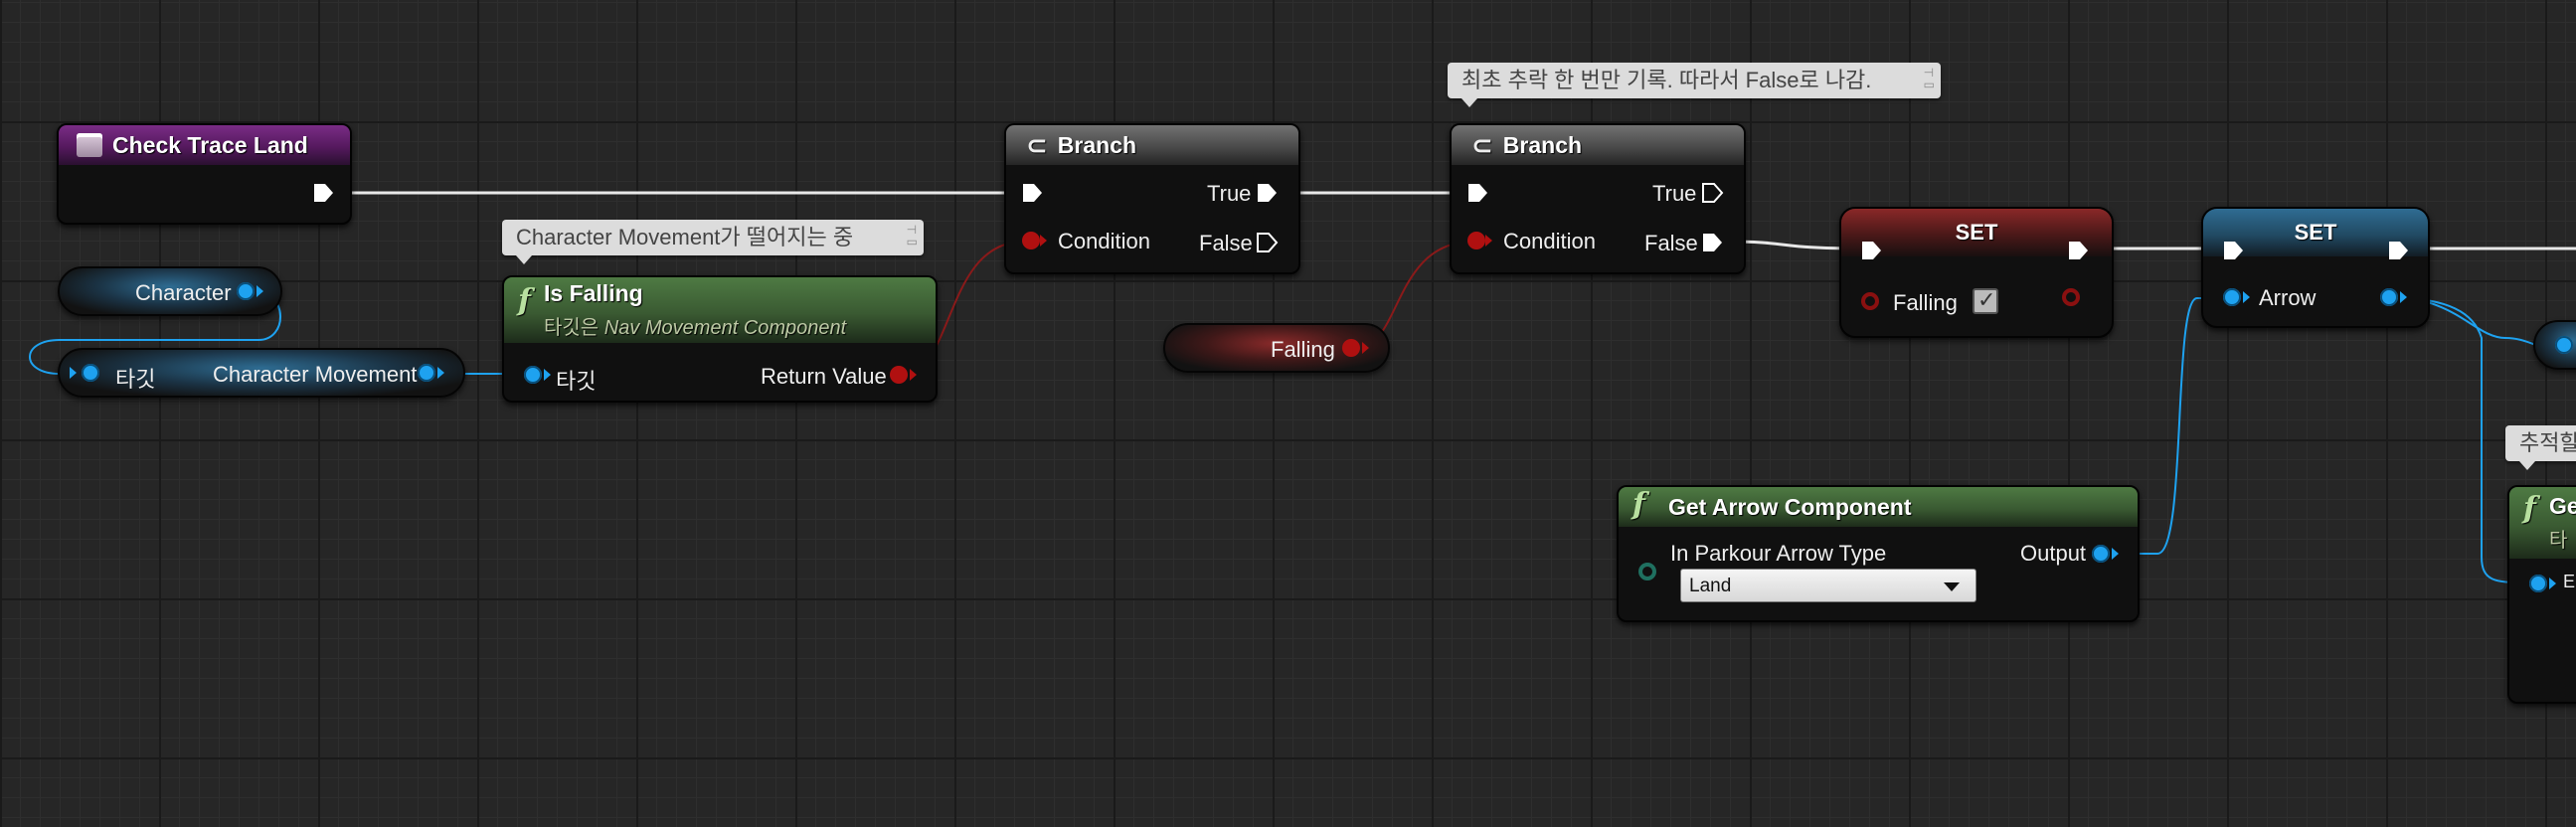 The width and height of the screenshot is (2576, 827). What do you see at coordinates (2542, 523) in the screenshot?
I see `right-cut-header: f Ge 타` at bounding box center [2542, 523].